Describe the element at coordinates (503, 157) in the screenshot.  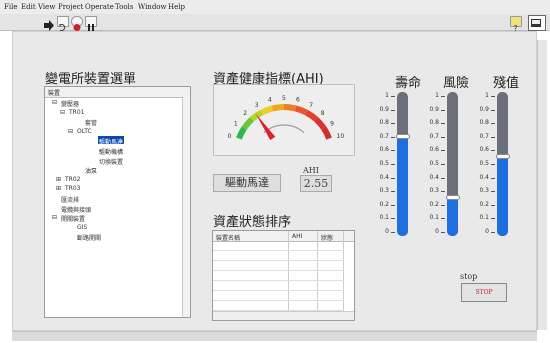
I see `residual-slider-thumb` at that location.